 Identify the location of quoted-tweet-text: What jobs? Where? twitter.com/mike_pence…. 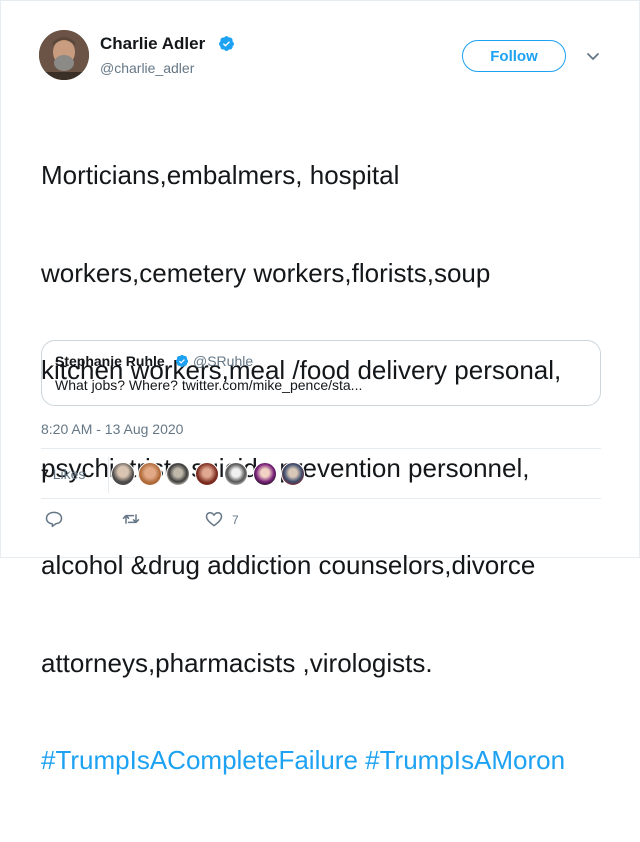
(209, 385).